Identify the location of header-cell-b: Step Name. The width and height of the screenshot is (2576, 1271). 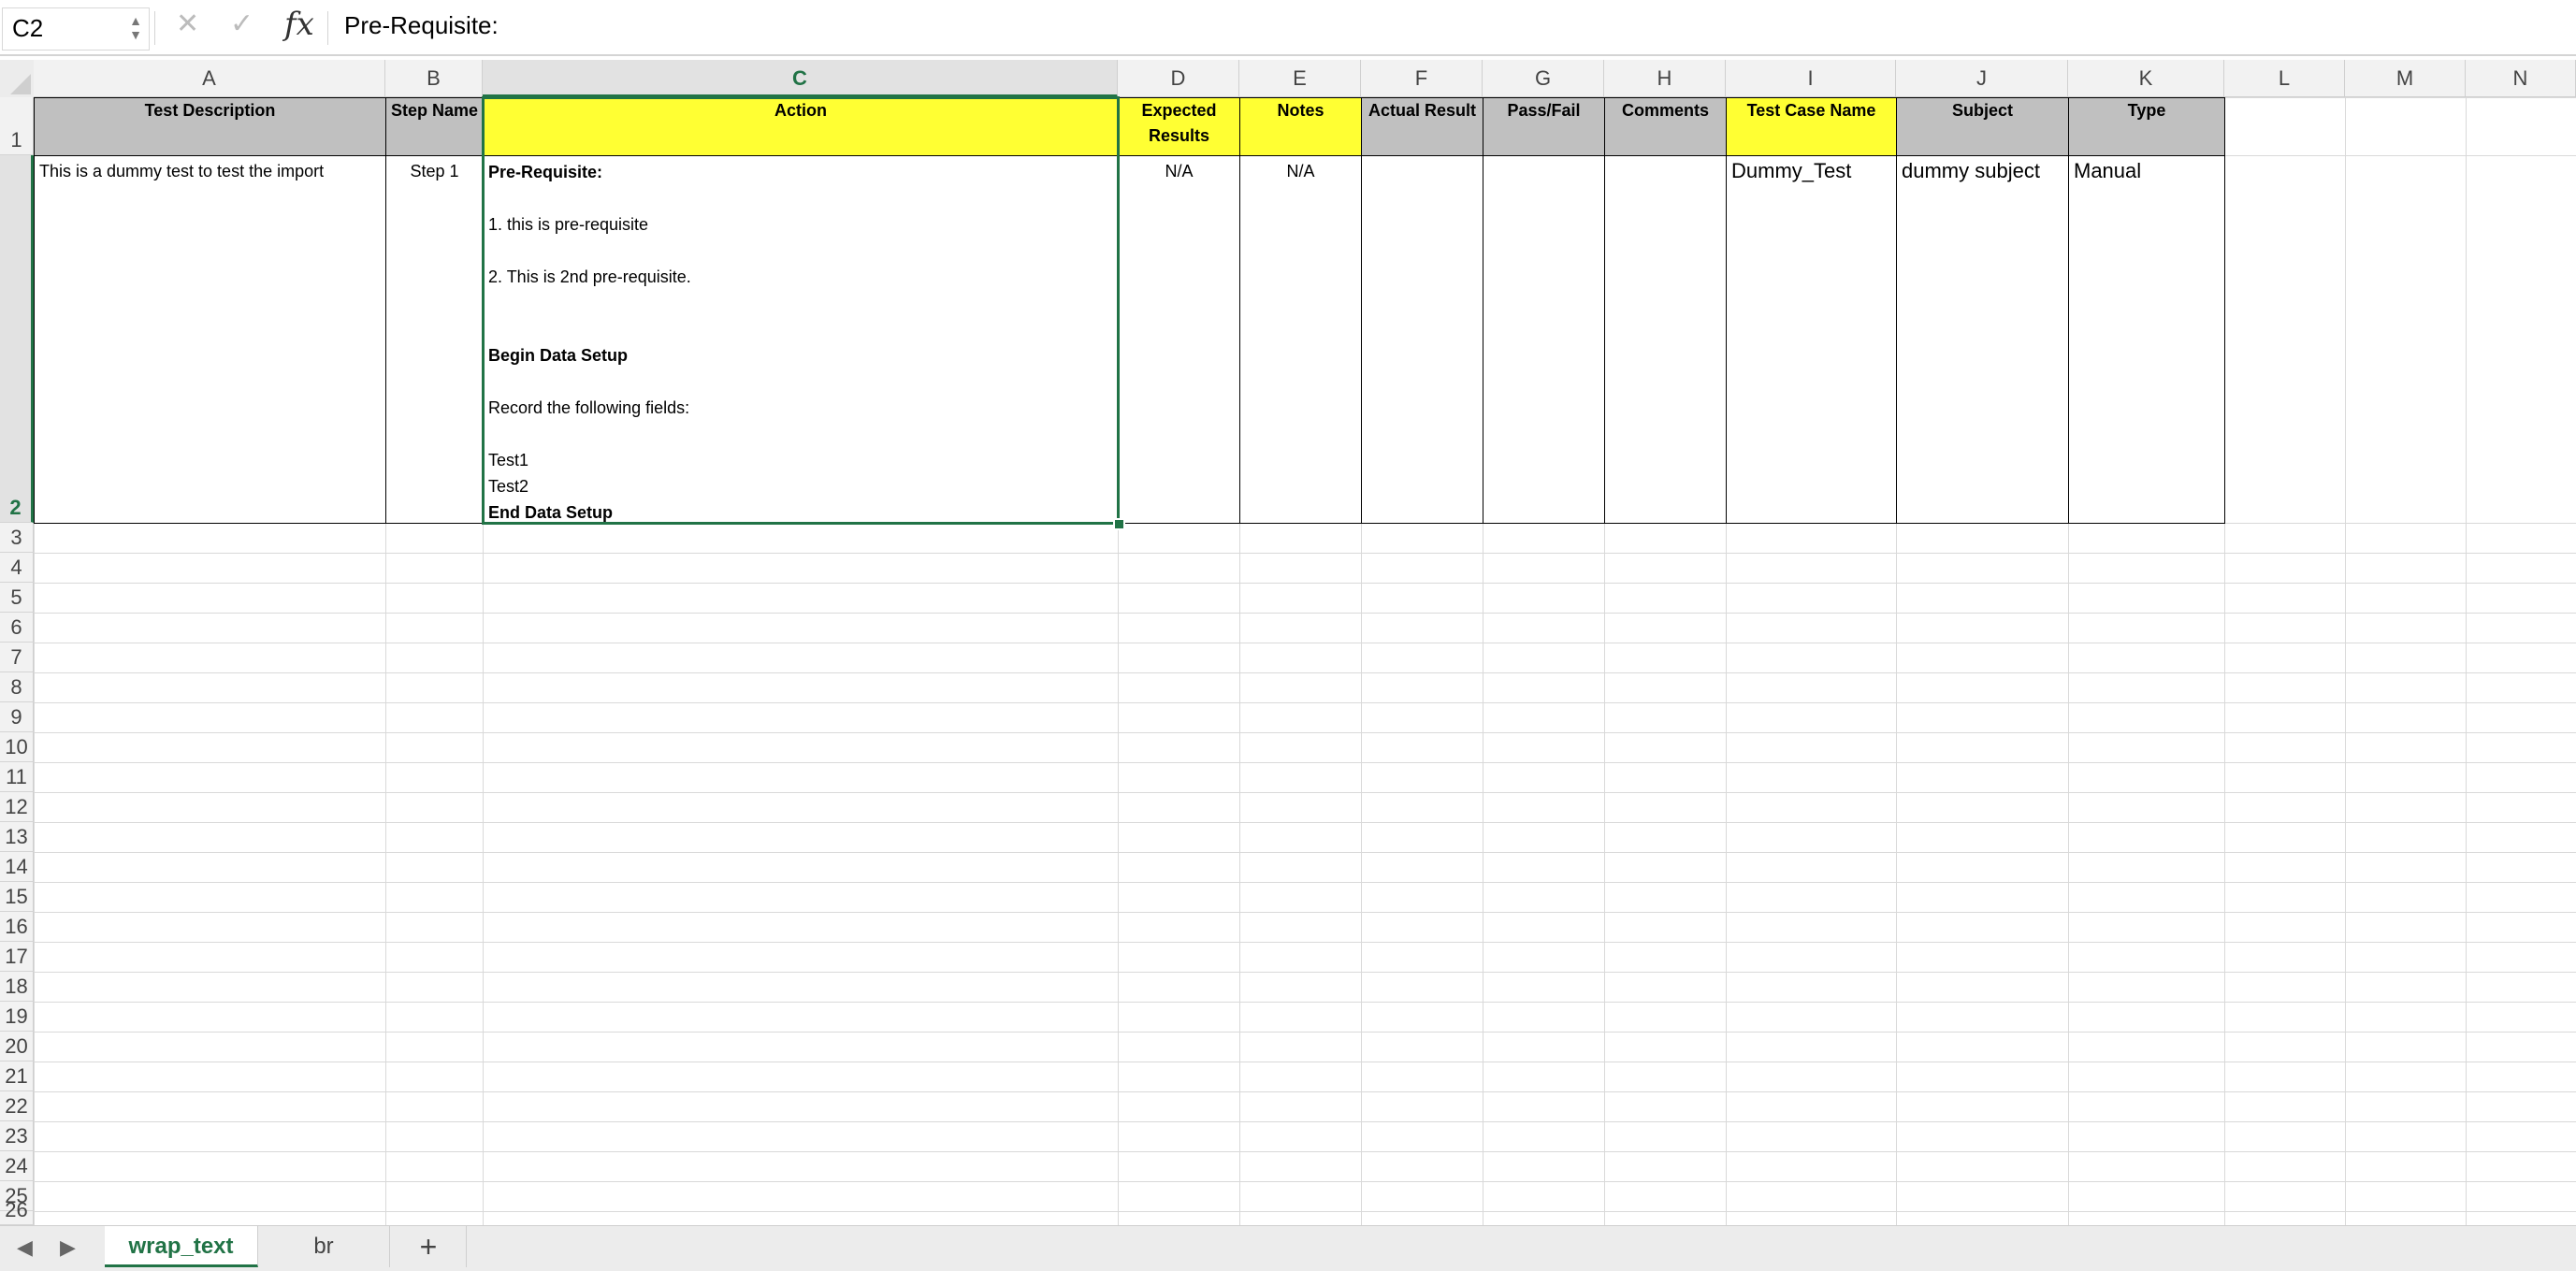
(435, 127).